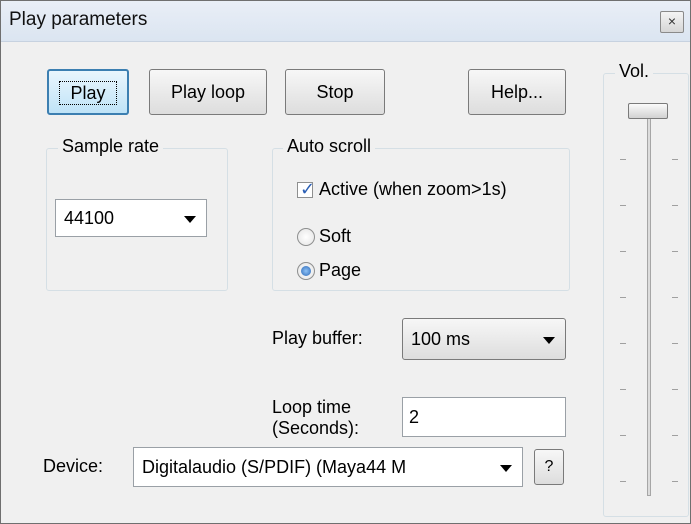  I want to click on sample-rate-value: 44100, so click(89, 218).